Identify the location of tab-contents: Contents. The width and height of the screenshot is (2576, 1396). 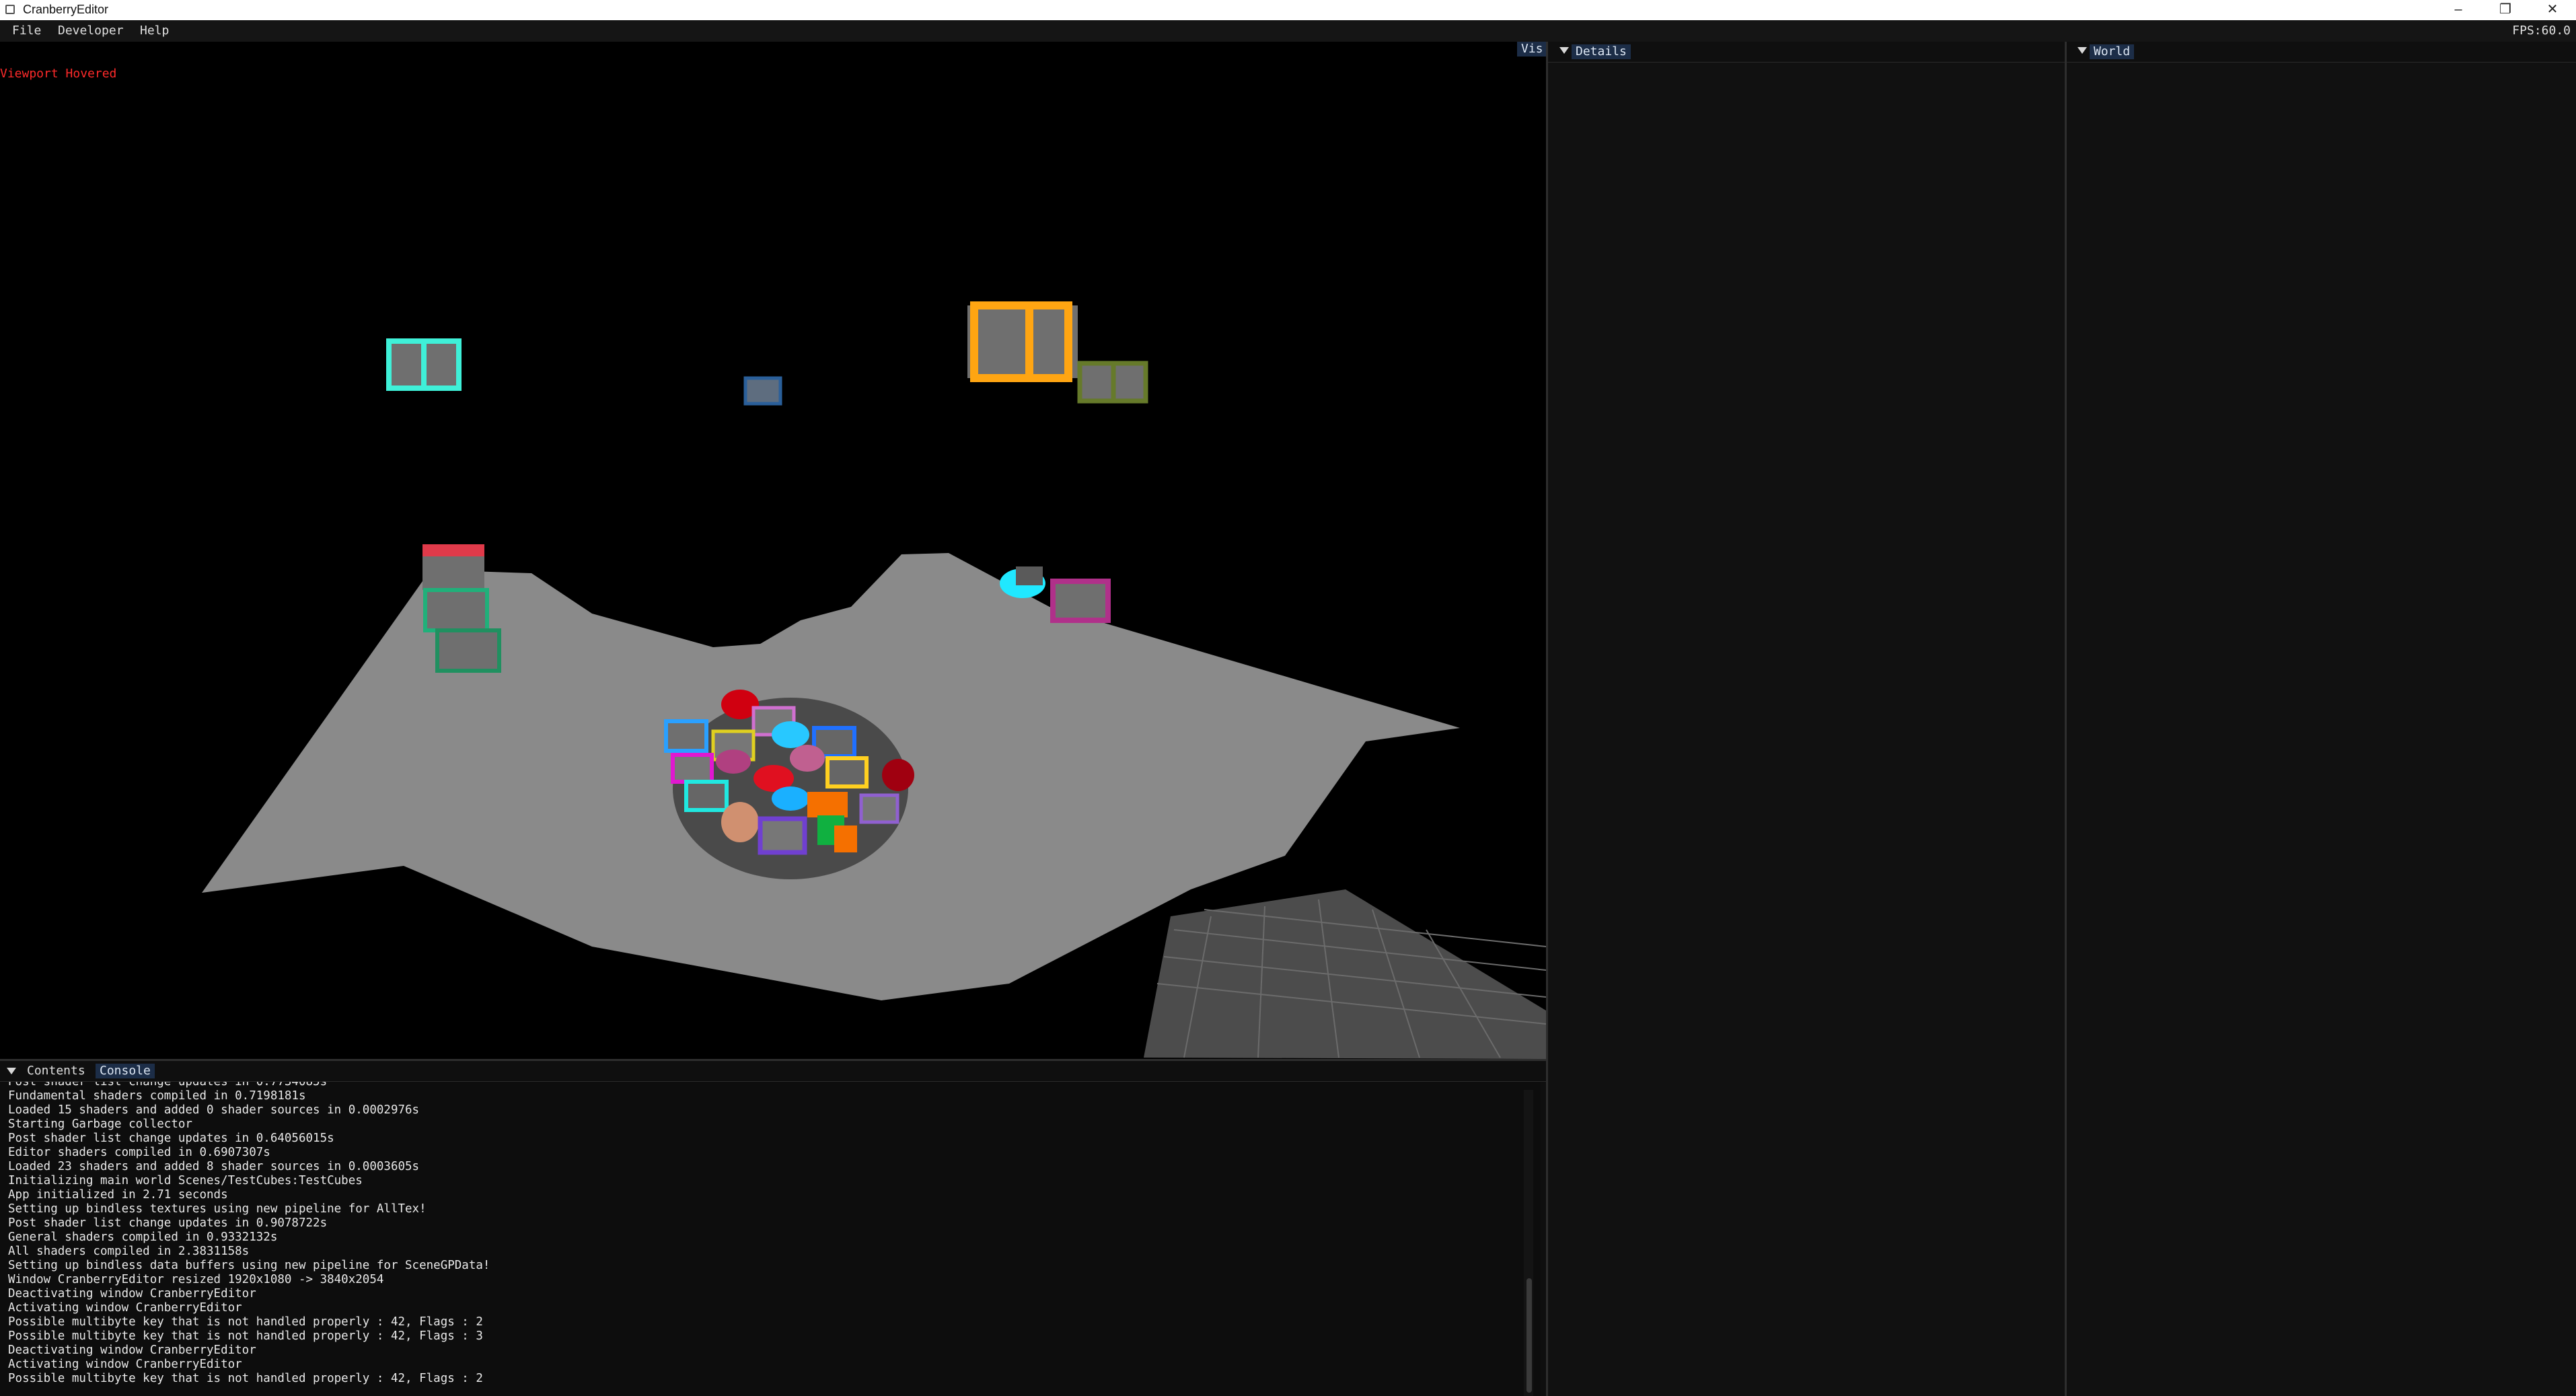
(56, 1071).